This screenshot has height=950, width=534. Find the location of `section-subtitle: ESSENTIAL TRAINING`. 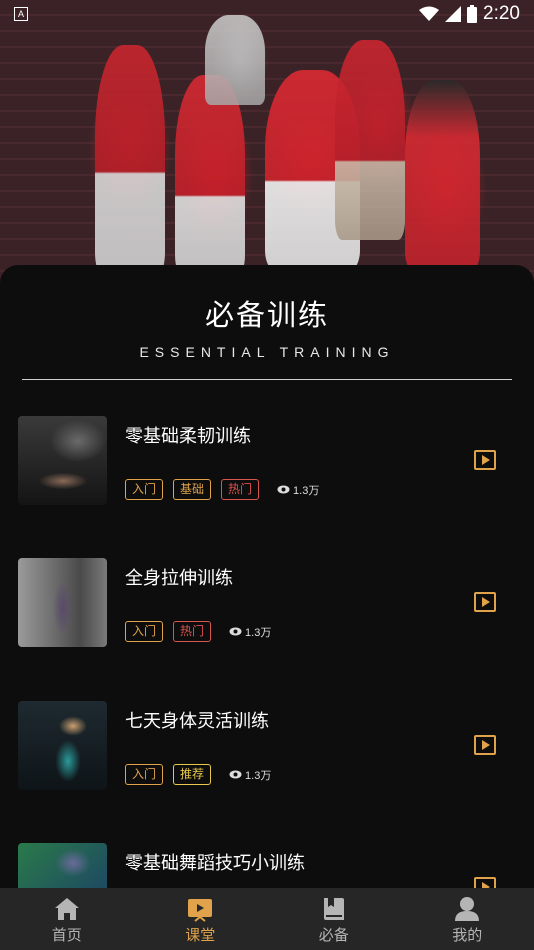

section-subtitle: ESSENTIAL TRAINING is located at coordinates (267, 352).